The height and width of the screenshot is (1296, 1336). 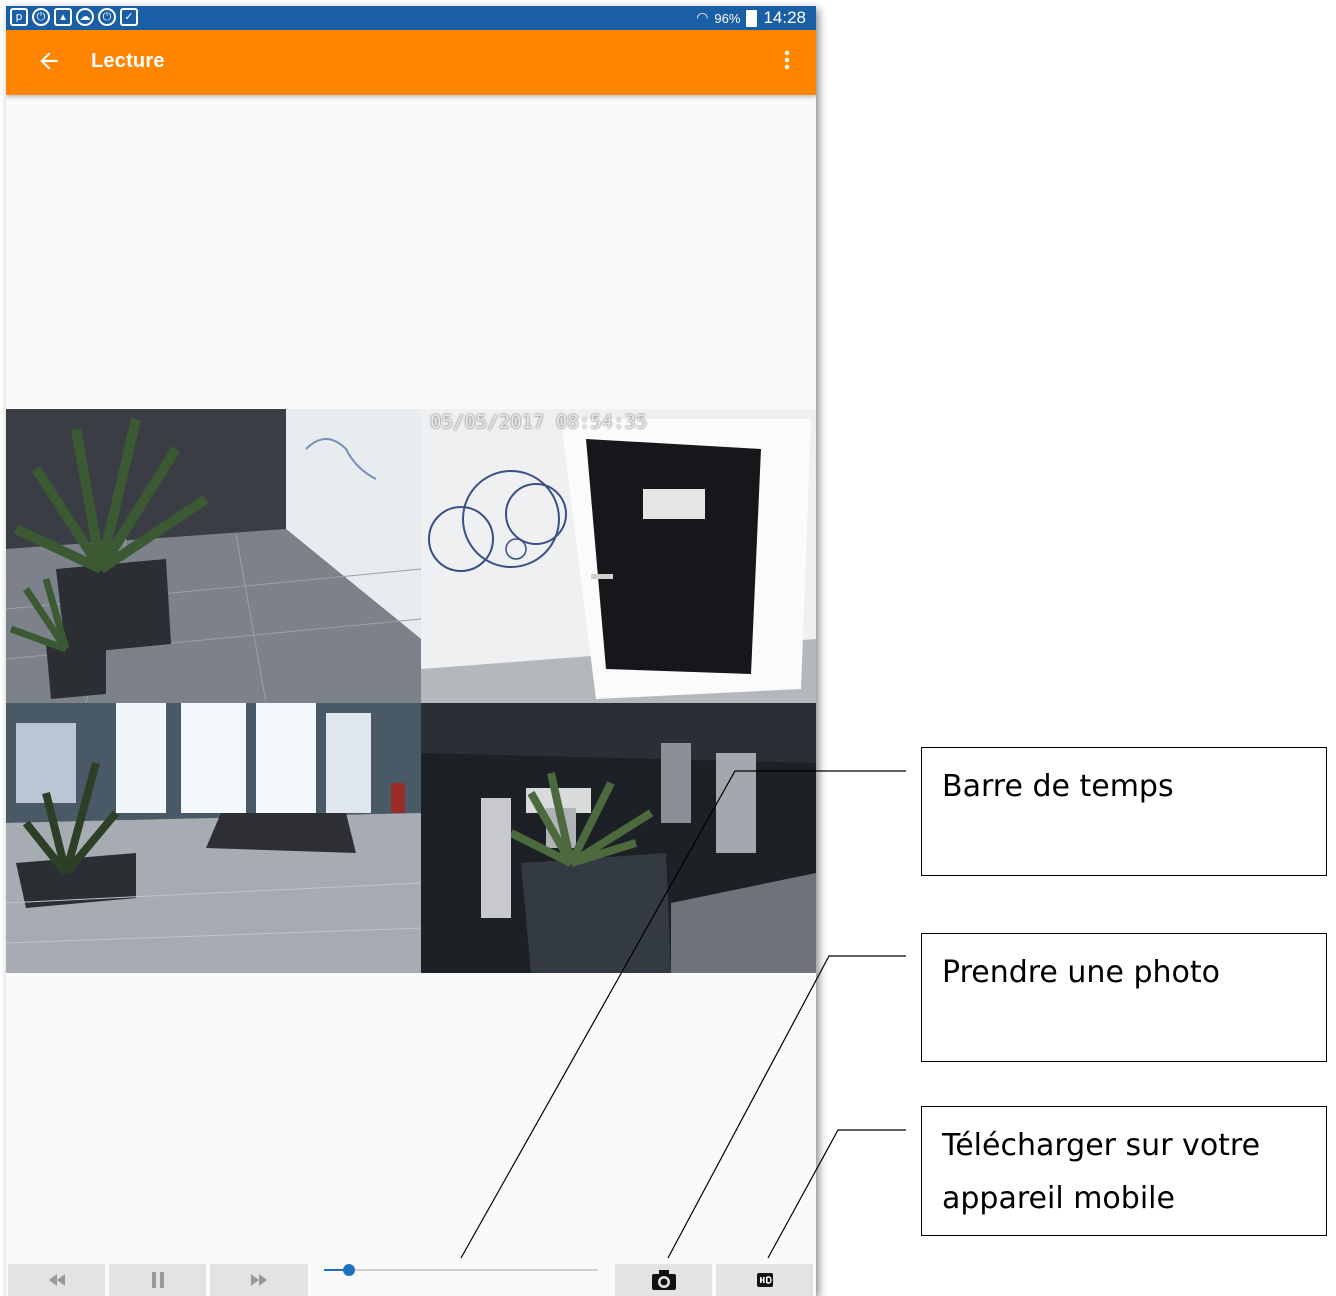 I want to click on status-bar: p ⏻ ▴ ☁ ⏻ ✓ ◠ 96% 14:28, so click(x=411, y=18).